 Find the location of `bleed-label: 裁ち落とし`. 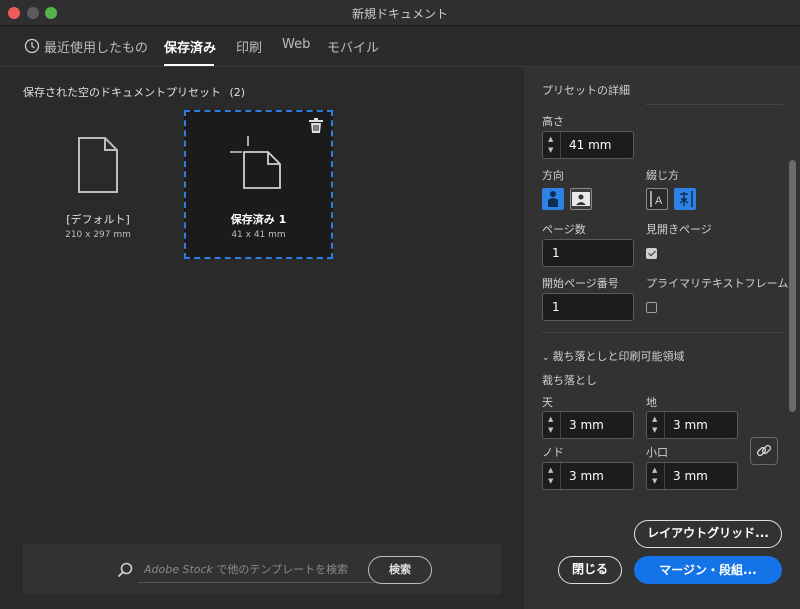

bleed-label: 裁ち落とし is located at coordinates (569, 380).